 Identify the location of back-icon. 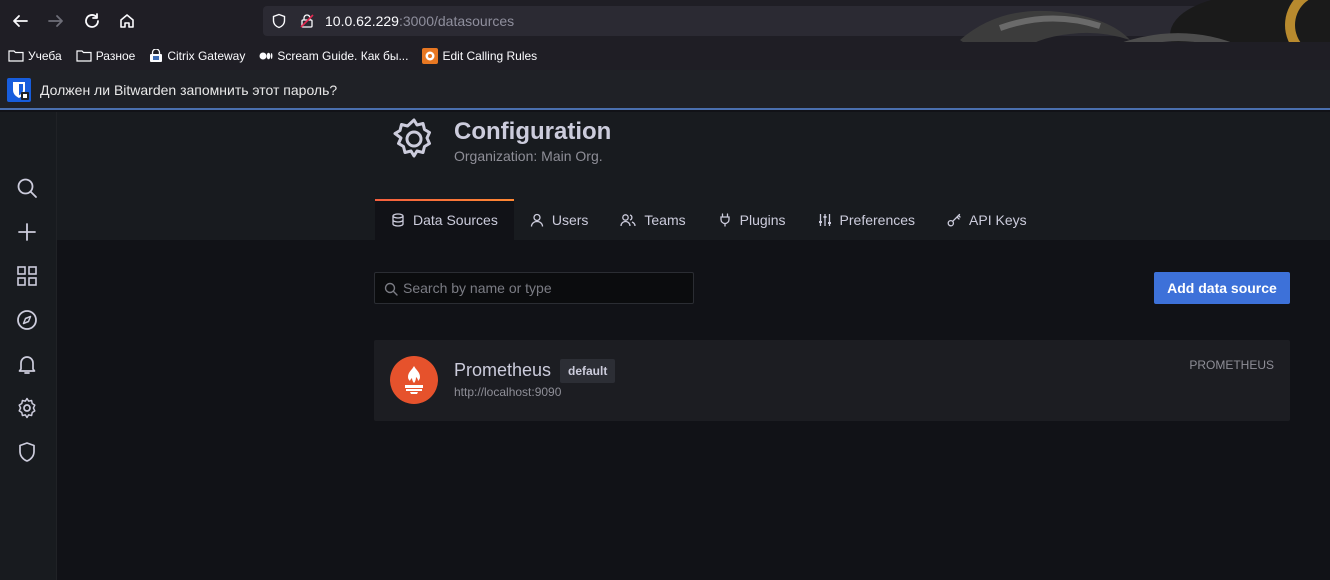
(20, 21).